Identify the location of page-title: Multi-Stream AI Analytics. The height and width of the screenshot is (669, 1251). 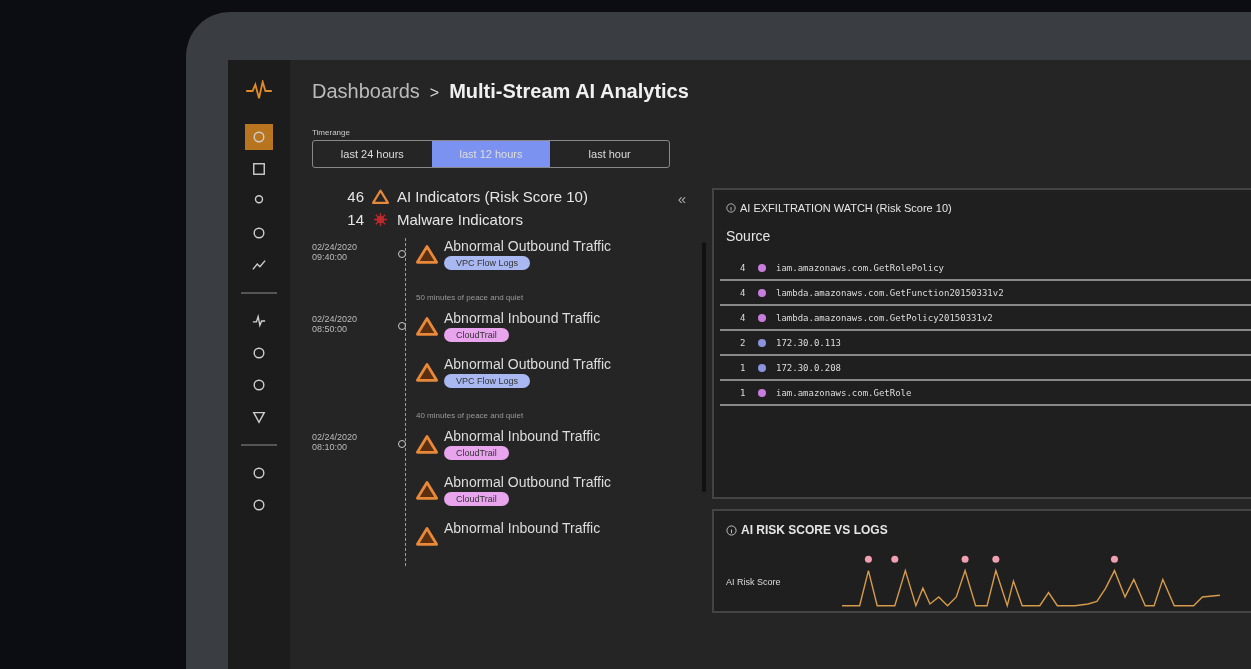
(569, 91).